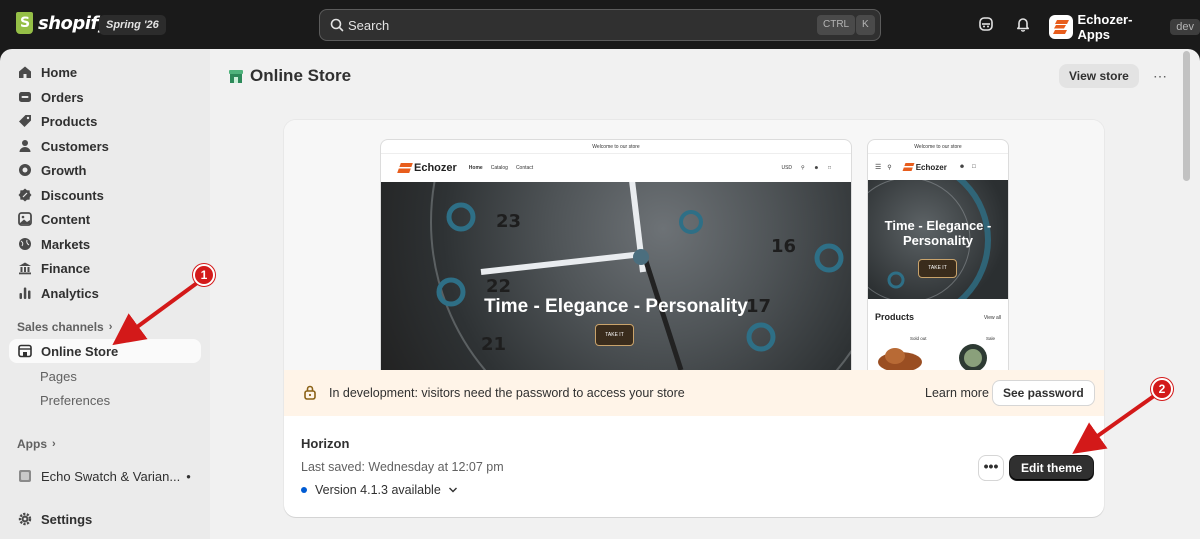  What do you see at coordinates (24, 23) in the screenshot?
I see `shopify-bag-icon` at bounding box center [24, 23].